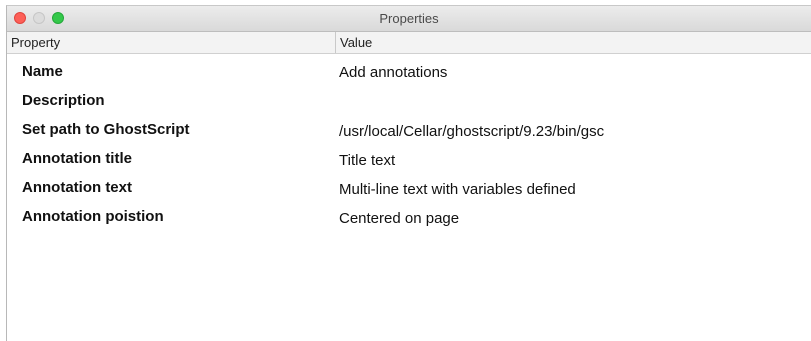 Image resolution: width=811 pixels, height=341 pixels. I want to click on zoom-window-icon, so click(58, 18).